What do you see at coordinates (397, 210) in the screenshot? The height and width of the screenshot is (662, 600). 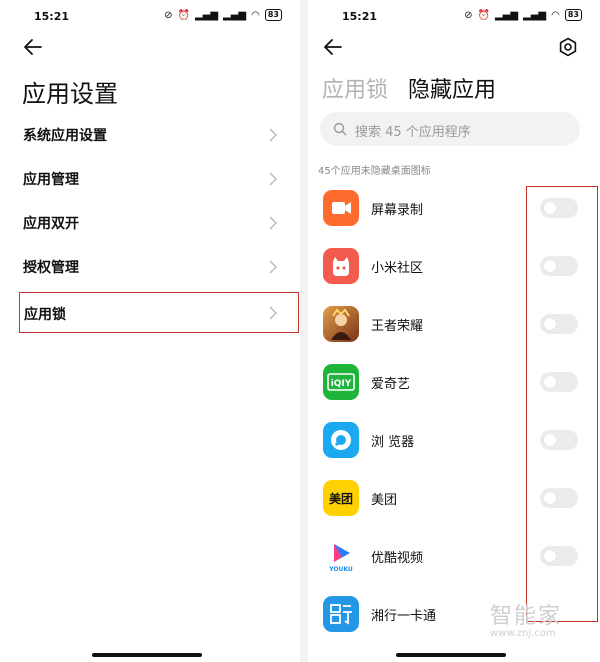 I see `app-name: 屏幕录制` at bounding box center [397, 210].